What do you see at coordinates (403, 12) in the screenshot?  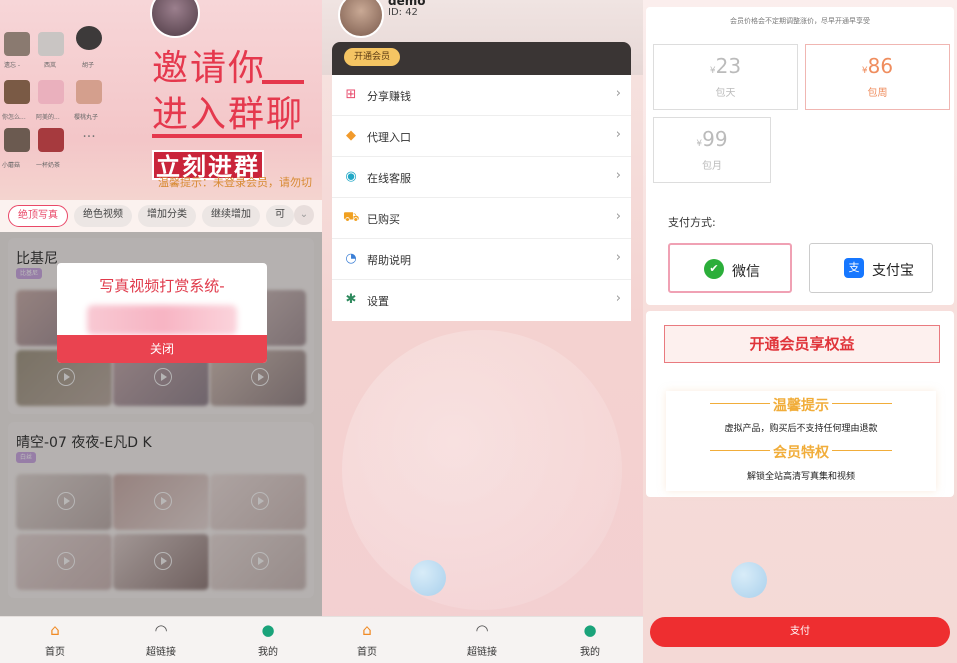 I see `user-id: ID: 42` at bounding box center [403, 12].